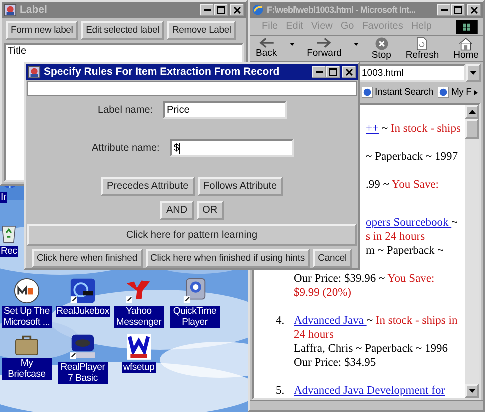  I want to click on window-title: Specify Rules For Item Extraction From Record, so click(162, 72).